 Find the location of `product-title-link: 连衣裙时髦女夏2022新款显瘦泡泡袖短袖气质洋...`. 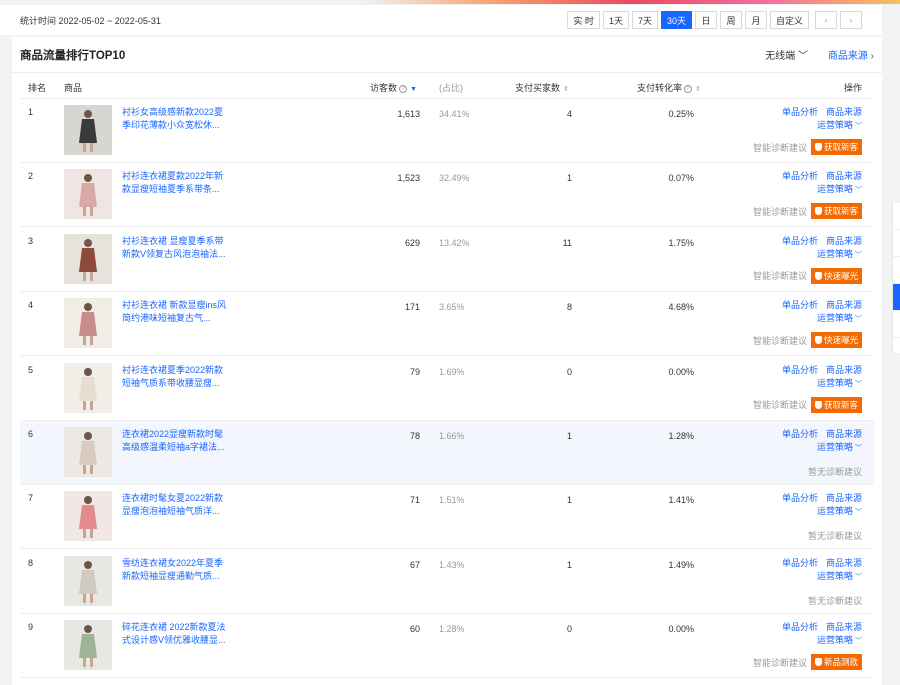

product-title-link: 连衣裙时髦女夏2022新款显瘦泡泡袖短袖气质洋... is located at coordinates (174, 505).